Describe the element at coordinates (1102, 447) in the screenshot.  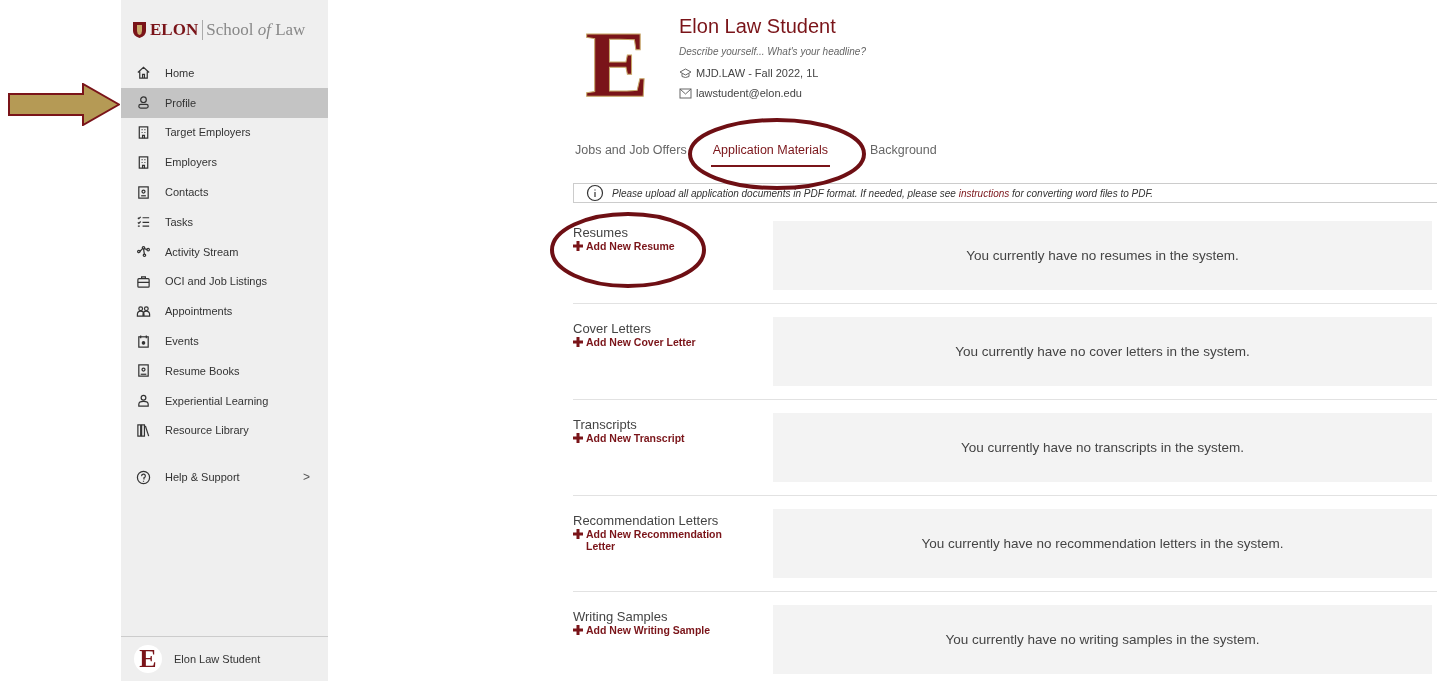
I see `empty-message: You currently have no transcripts in the system.` at that location.